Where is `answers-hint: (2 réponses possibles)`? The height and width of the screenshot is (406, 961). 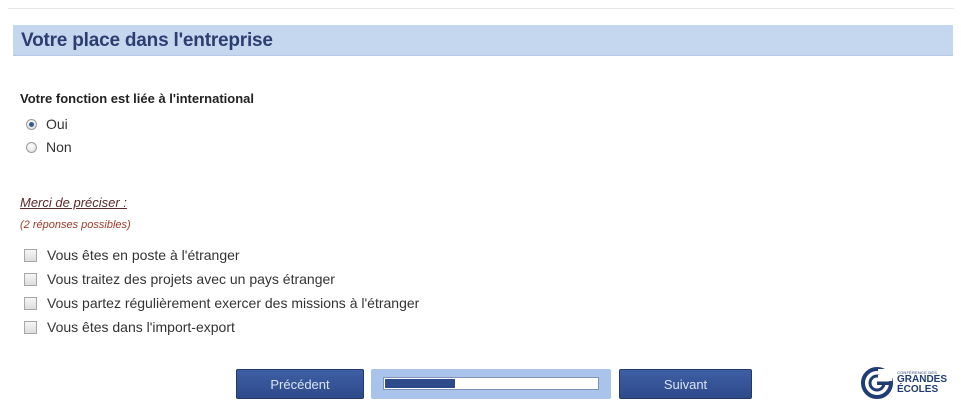 answers-hint: (2 réponses possibles) is located at coordinates (75, 225).